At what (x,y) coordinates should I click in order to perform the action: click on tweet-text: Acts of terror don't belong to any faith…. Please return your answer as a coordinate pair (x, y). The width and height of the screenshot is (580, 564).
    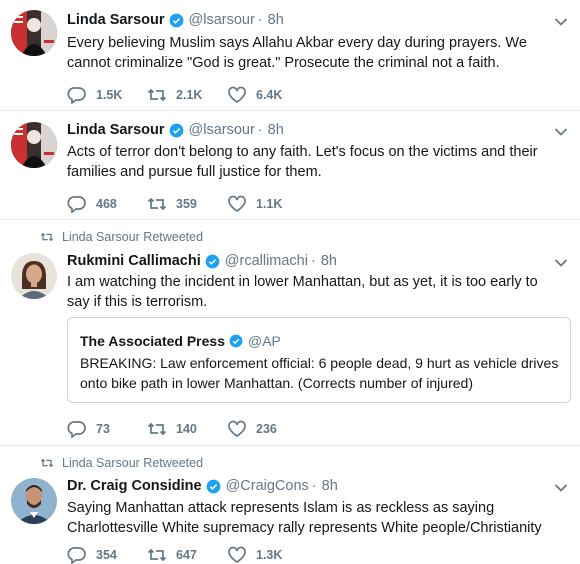
    Looking at the image, I should click on (302, 162).